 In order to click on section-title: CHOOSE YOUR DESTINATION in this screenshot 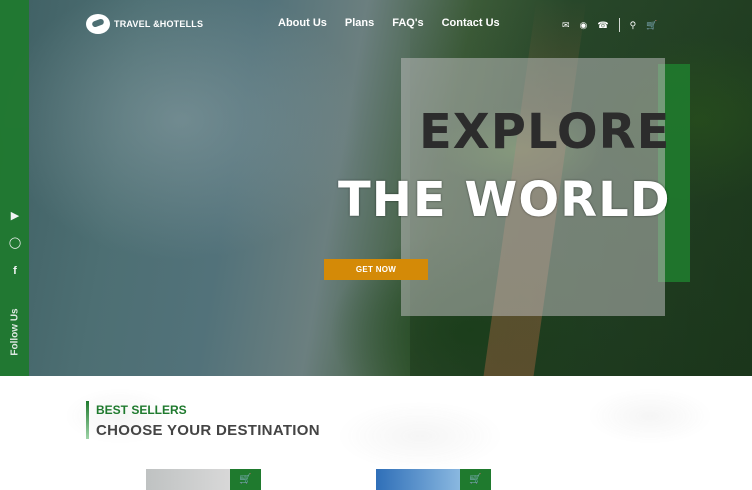, I will do `click(208, 430)`.